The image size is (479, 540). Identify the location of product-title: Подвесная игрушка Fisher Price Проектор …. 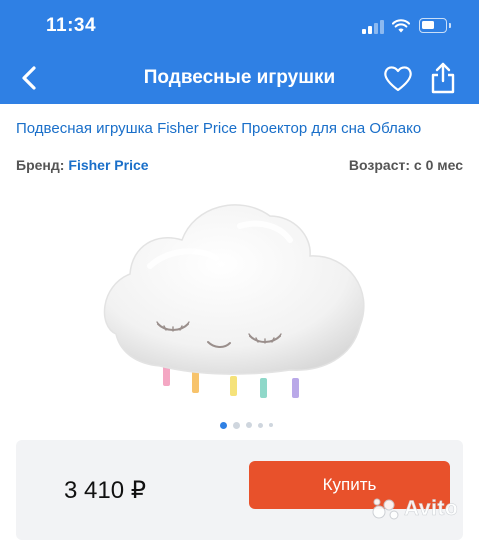
(218, 128).